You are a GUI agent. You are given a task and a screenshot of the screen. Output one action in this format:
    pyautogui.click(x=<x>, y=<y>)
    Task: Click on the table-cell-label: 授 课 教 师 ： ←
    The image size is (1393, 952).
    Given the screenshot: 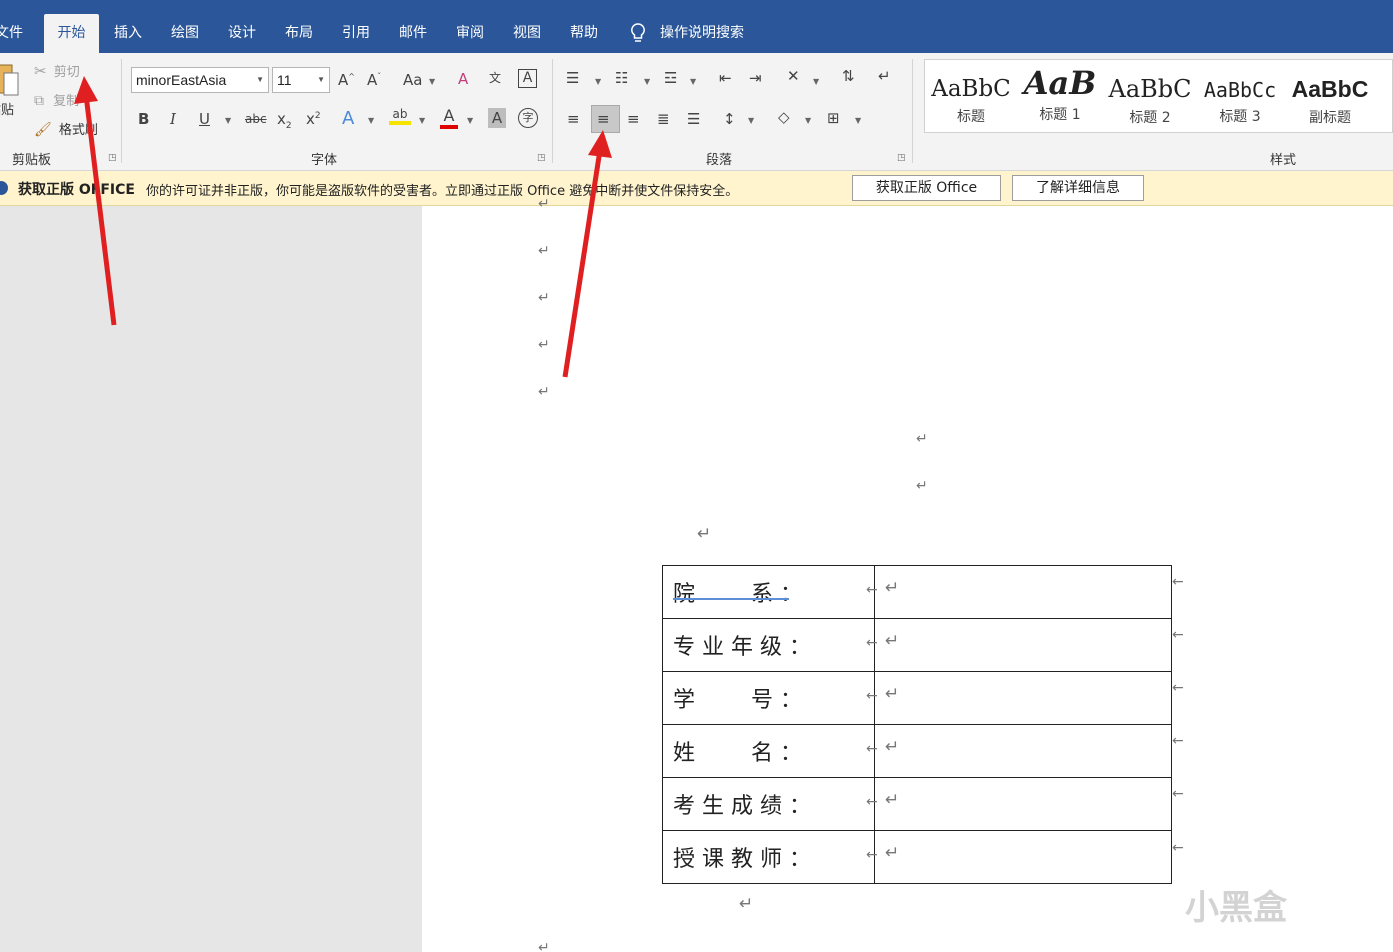 What is the action you would take?
    pyautogui.click(x=770, y=857)
    